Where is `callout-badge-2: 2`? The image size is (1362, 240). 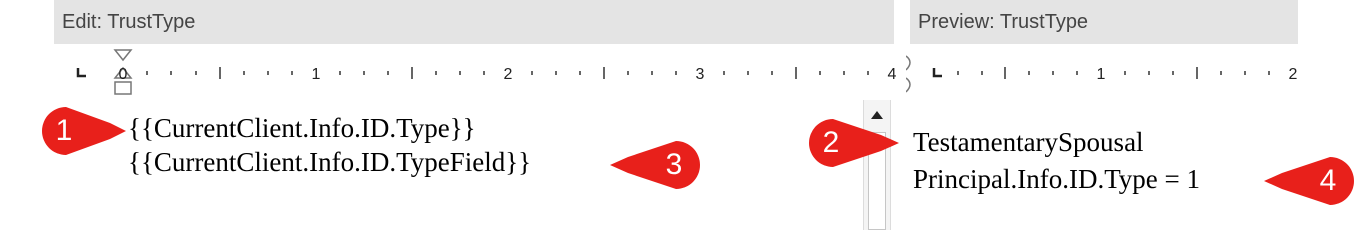
callout-badge-2: 2 is located at coordinates (855, 143).